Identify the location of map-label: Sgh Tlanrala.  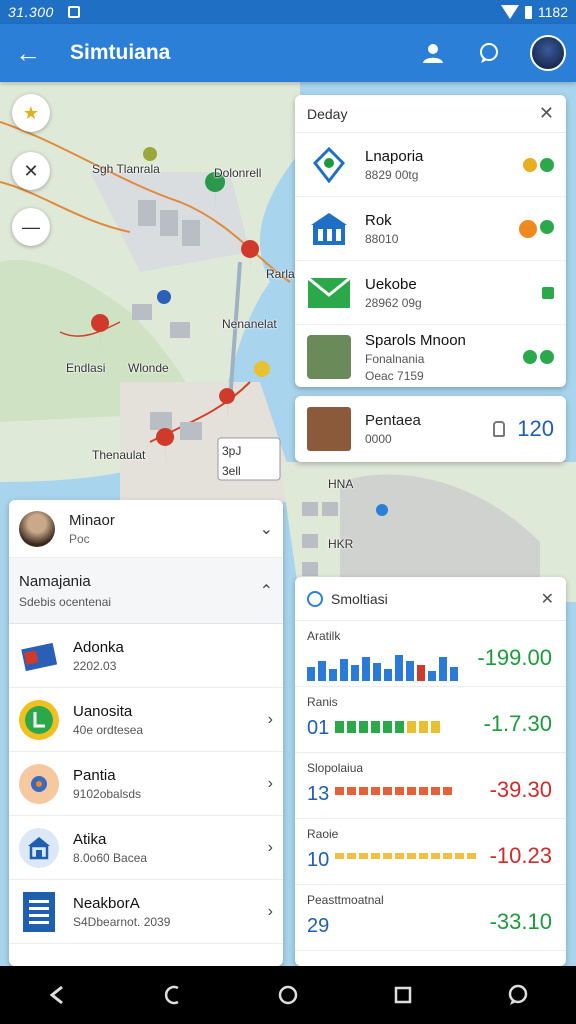
(126, 169).